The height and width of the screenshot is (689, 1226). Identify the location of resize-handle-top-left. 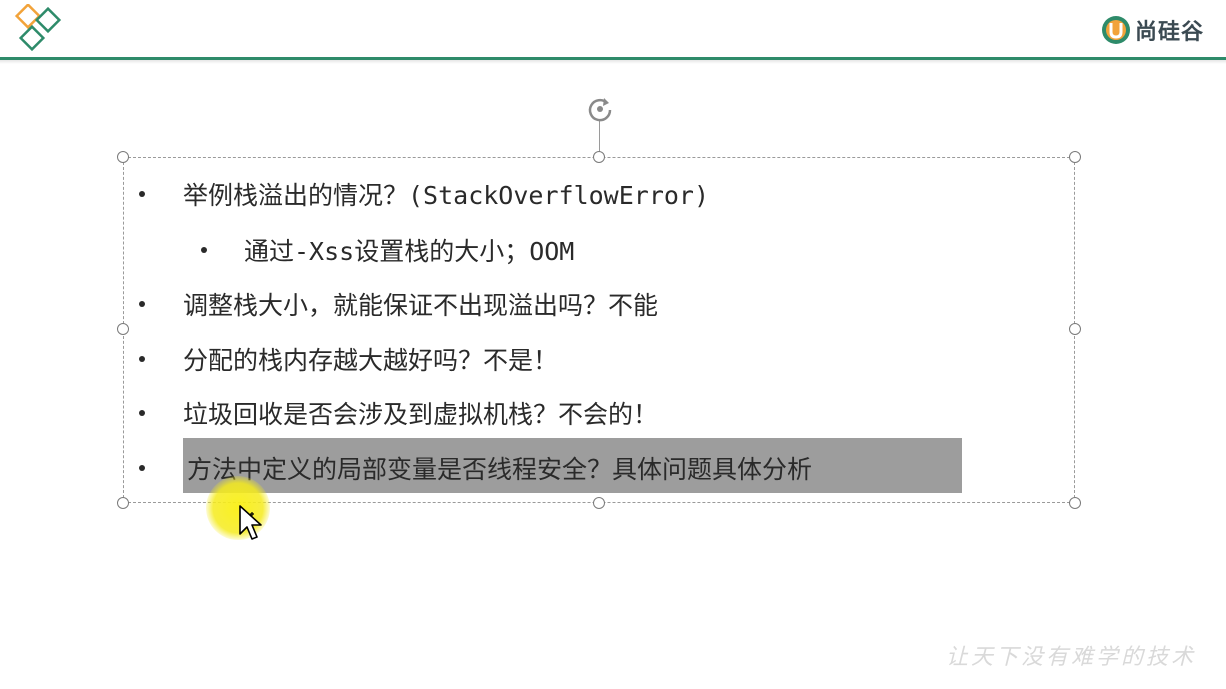
(123, 157).